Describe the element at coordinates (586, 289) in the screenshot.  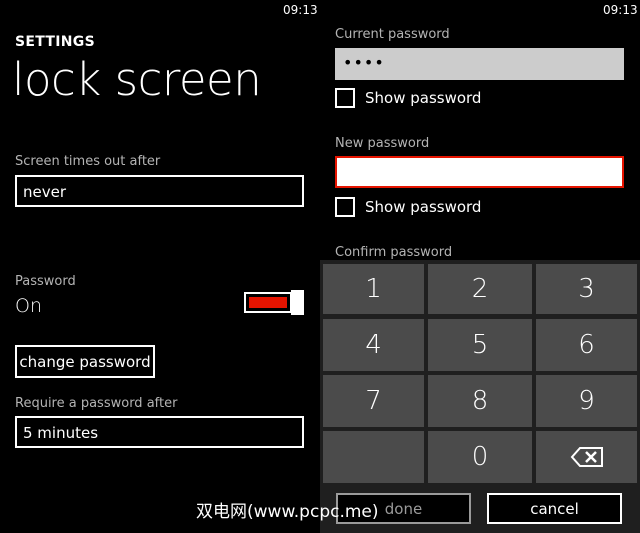
I see `key-3: 3` at that location.